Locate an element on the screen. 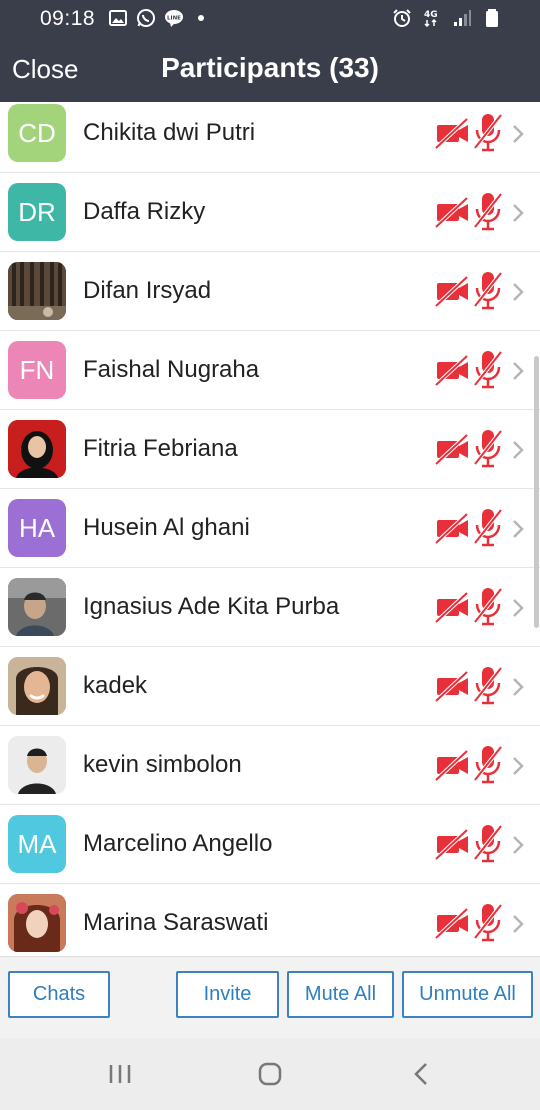 The height and width of the screenshot is (1110, 540). page-title: Participants (33) is located at coordinates (270, 67).